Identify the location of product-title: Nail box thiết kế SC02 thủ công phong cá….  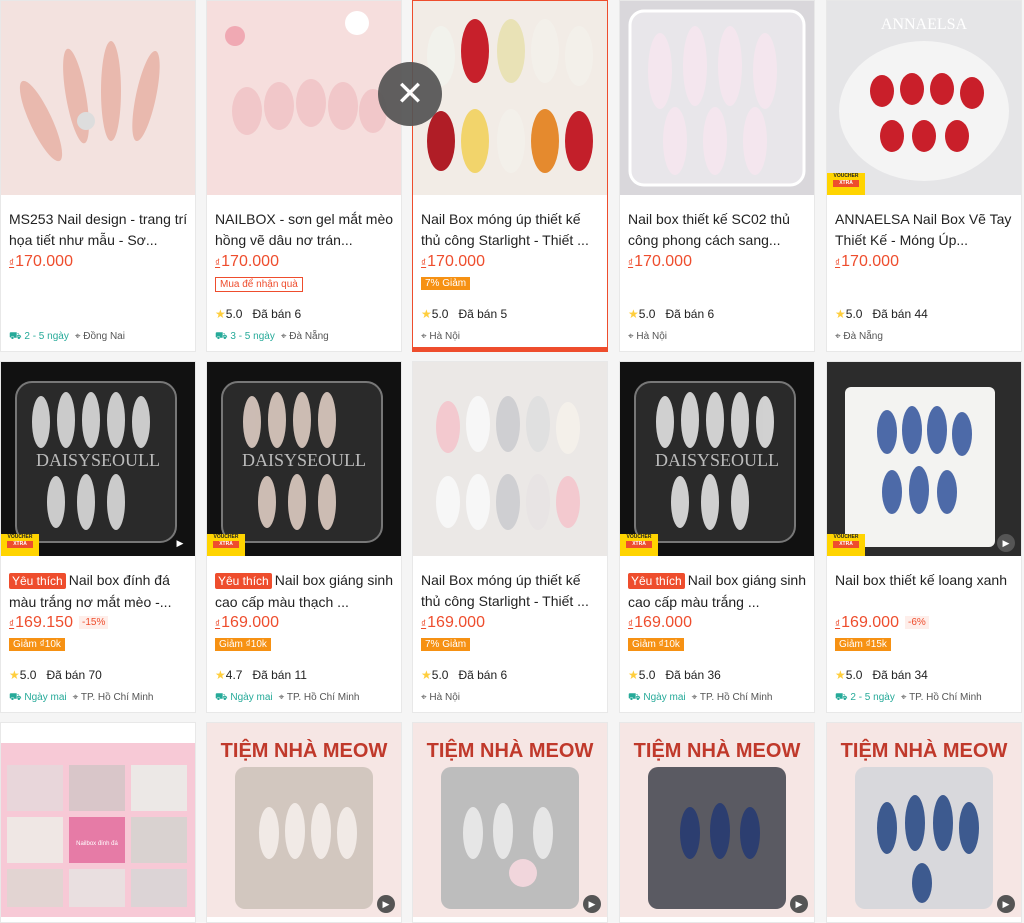
(718, 230).